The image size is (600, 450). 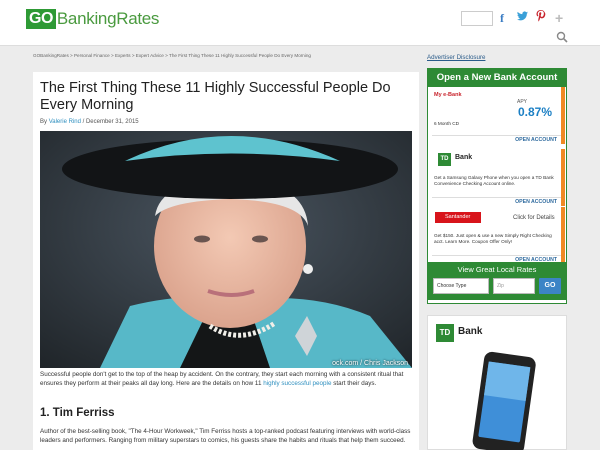 I want to click on author-link: Valerie Rind, so click(x=65, y=122).